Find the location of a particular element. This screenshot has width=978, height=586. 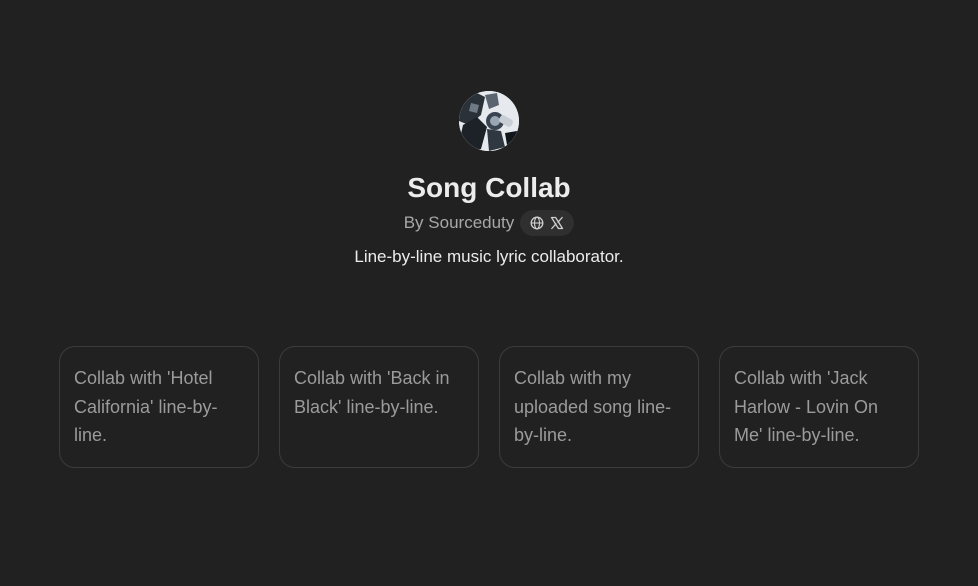

author-byline: By Sourceduty is located at coordinates (459, 222).